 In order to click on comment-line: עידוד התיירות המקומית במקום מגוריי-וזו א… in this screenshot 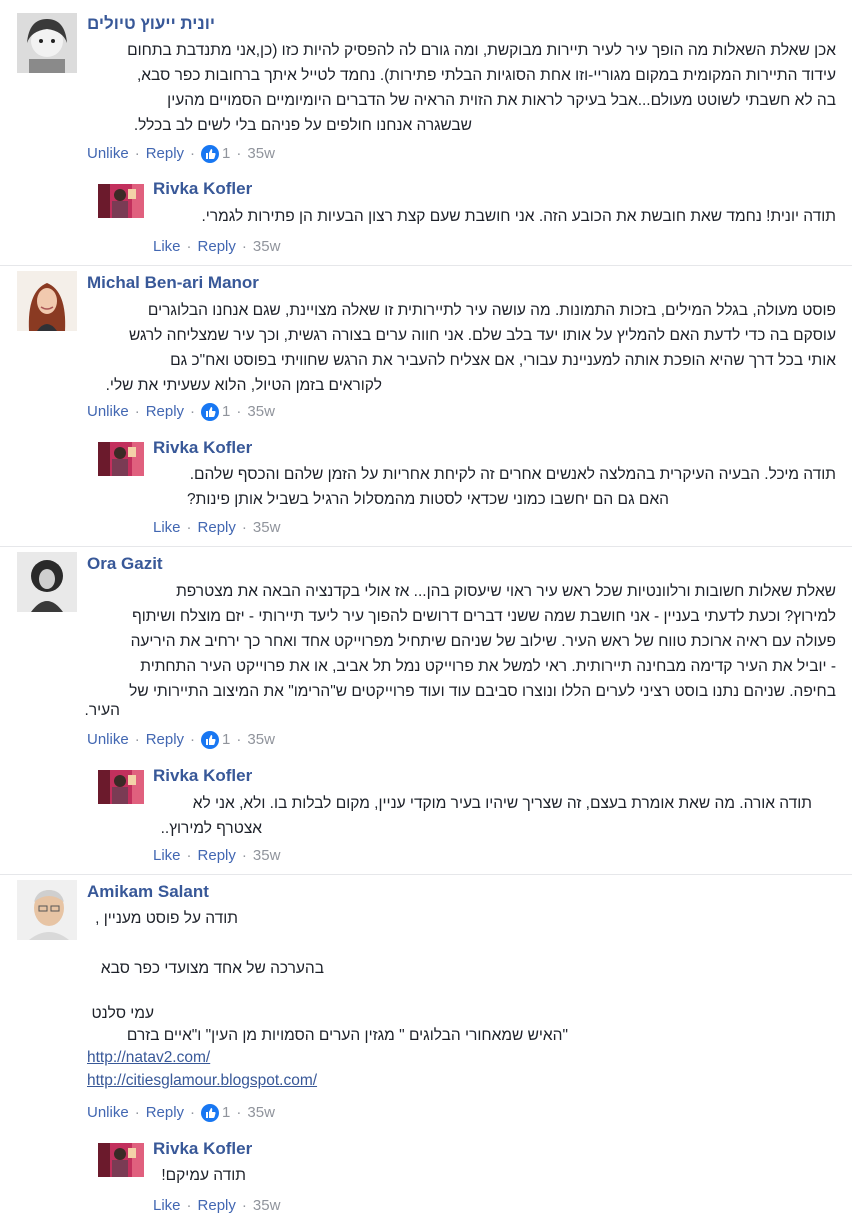, I will do `click(486, 75)`.